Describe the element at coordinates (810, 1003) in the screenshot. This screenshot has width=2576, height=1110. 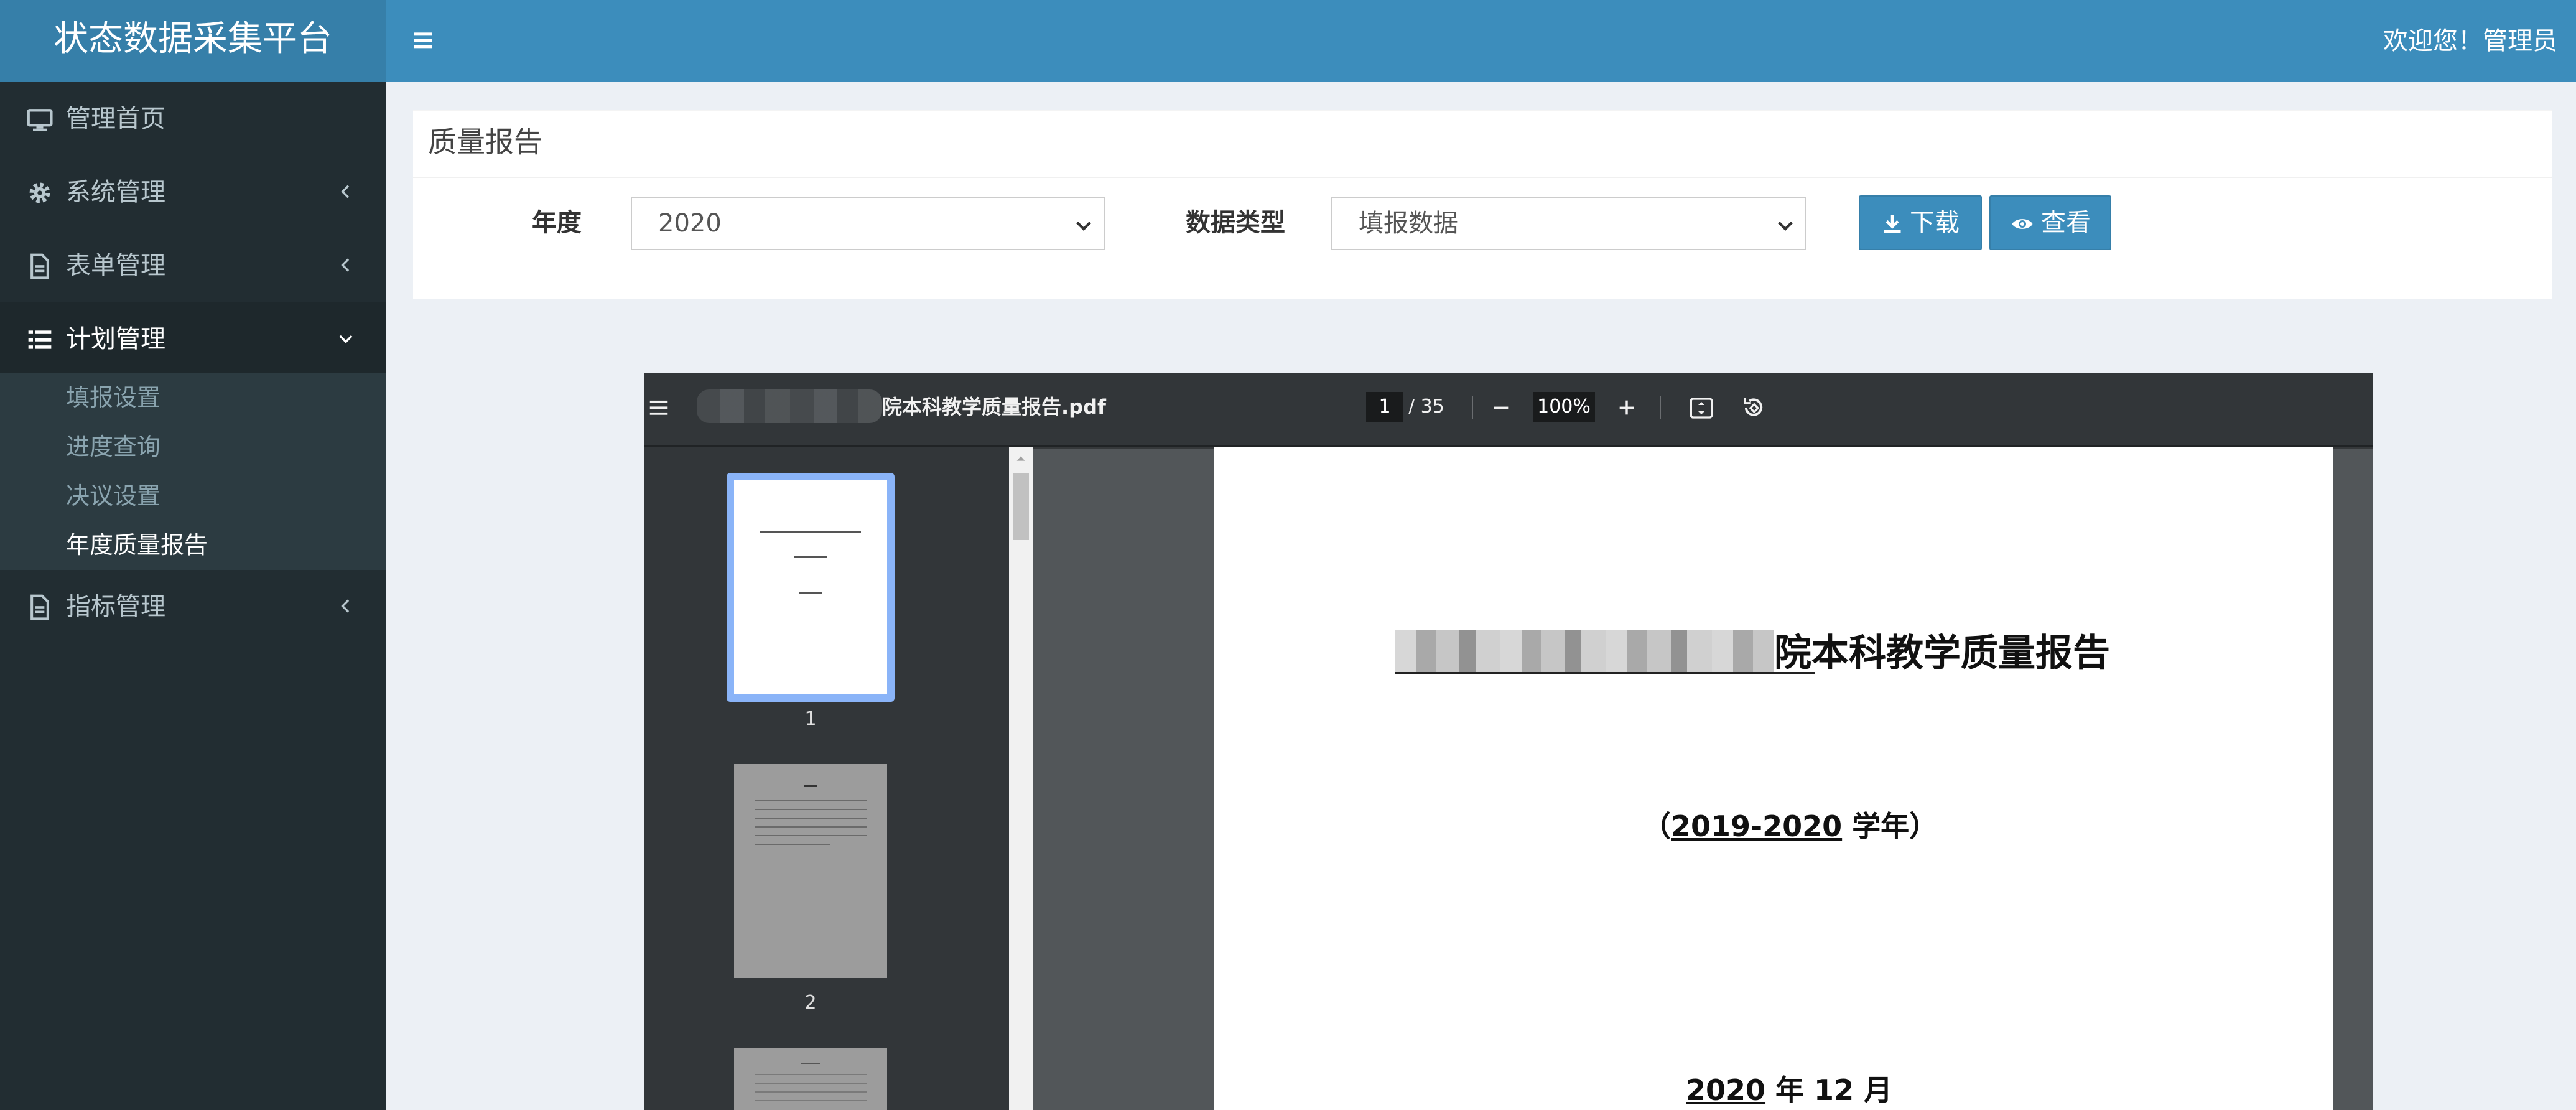
I see `thumbnail-page-number: 2` at that location.